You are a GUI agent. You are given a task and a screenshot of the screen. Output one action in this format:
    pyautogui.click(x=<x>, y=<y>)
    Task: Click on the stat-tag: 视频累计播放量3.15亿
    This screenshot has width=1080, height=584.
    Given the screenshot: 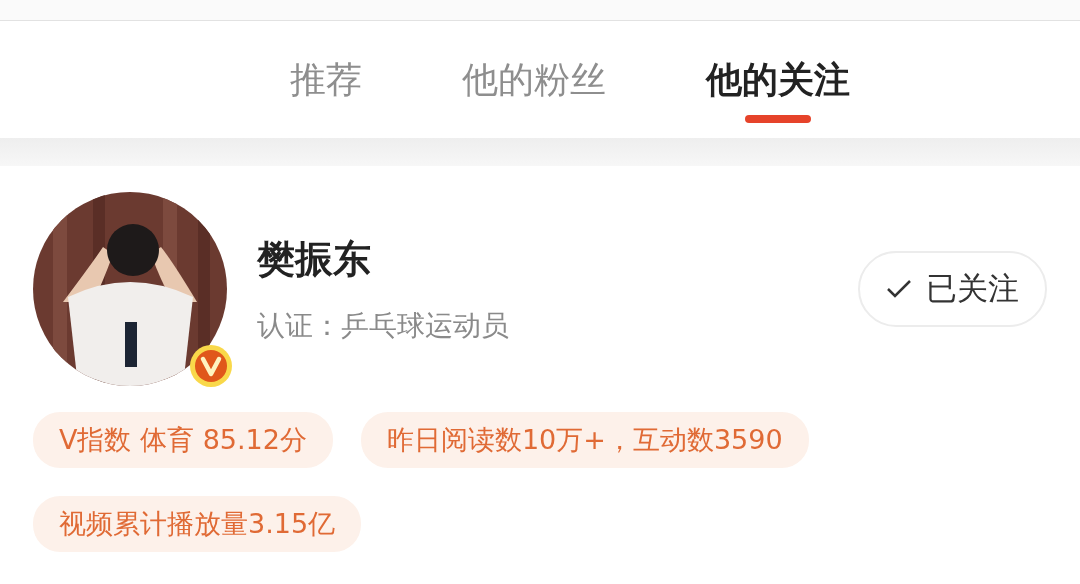 What is the action you would take?
    pyautogui.click(x=197, y=524)
    